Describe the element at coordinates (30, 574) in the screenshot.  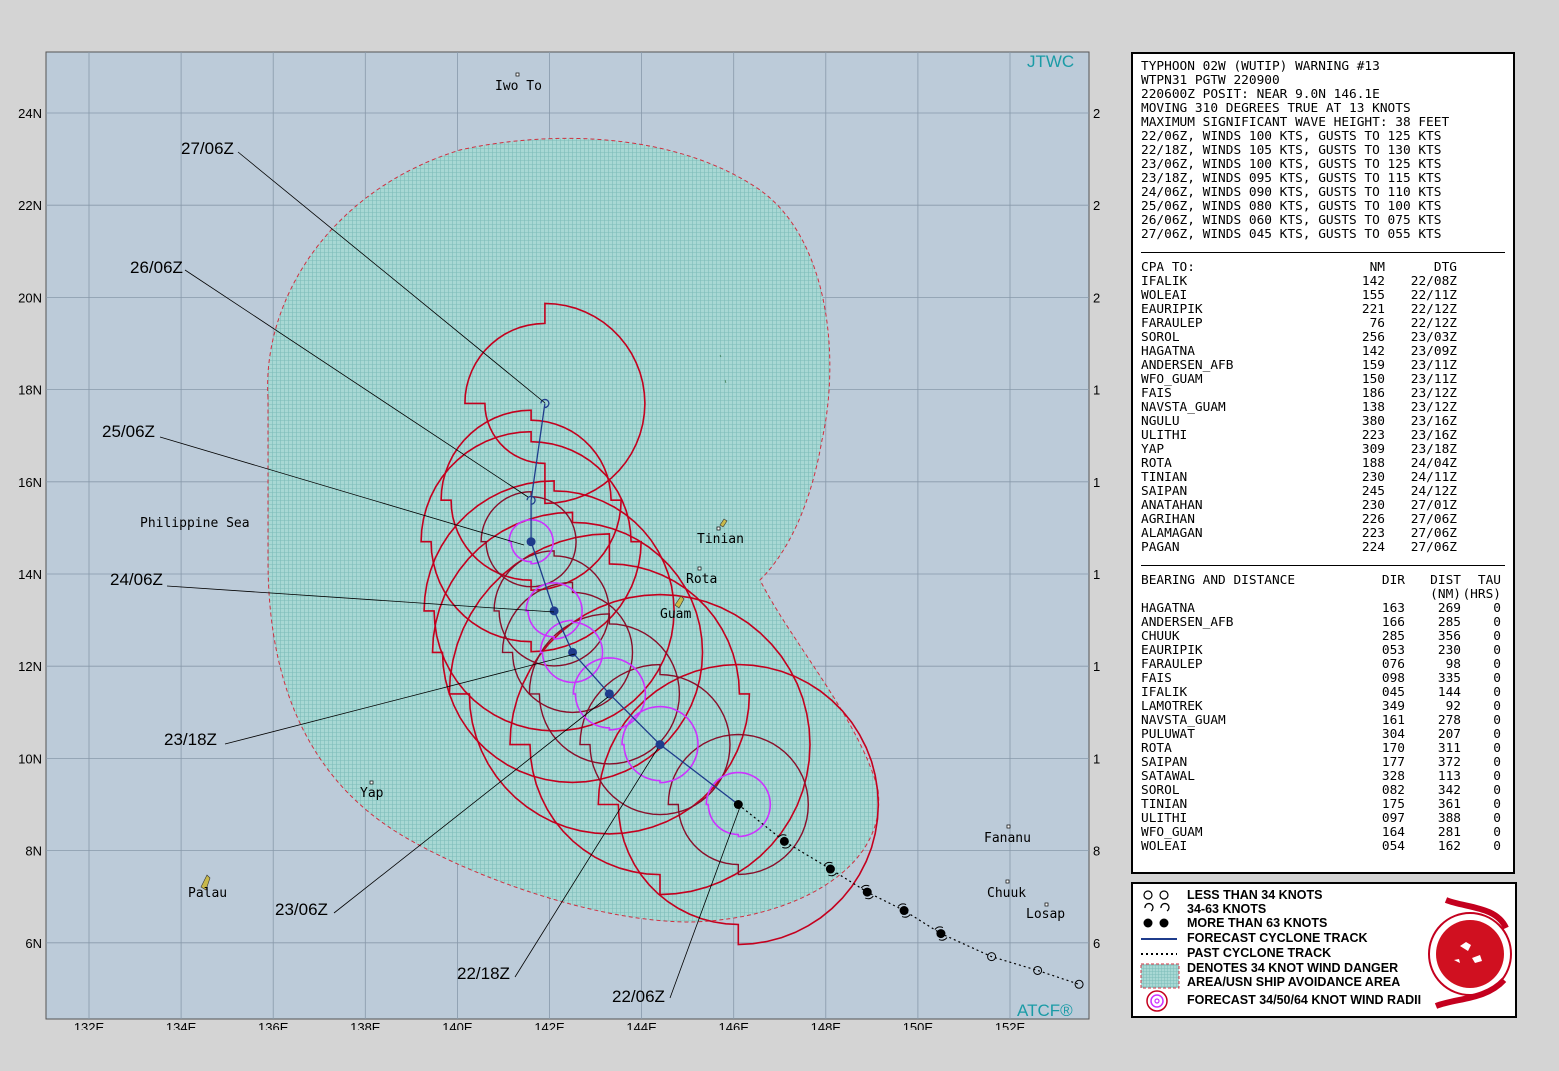
I see `lat-label-left: 14N` at that location.